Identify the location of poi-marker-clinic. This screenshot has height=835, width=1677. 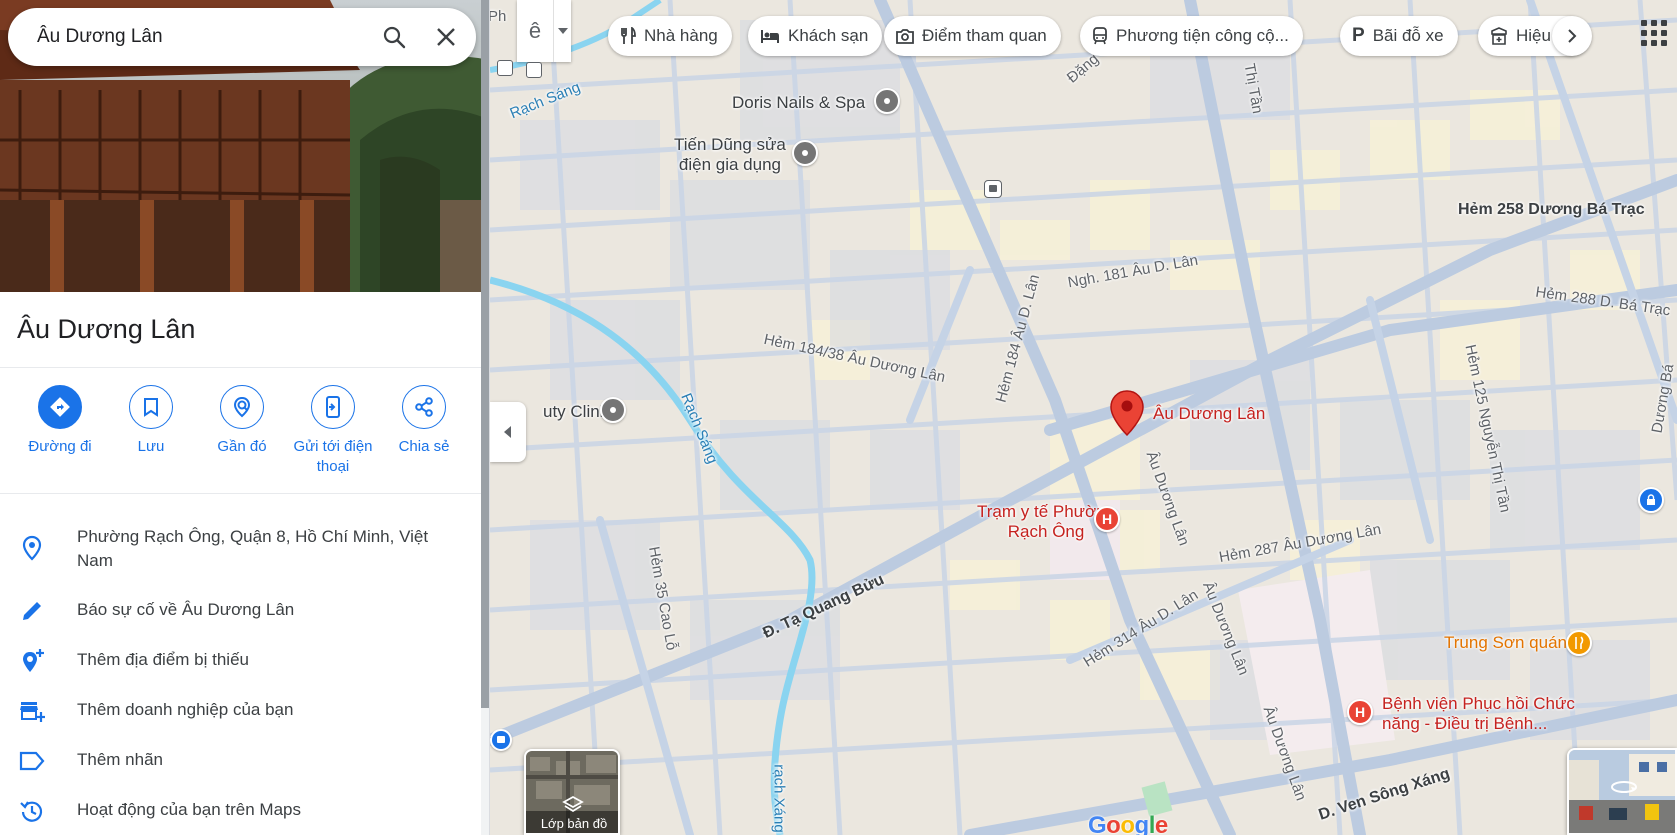
(613, 410).